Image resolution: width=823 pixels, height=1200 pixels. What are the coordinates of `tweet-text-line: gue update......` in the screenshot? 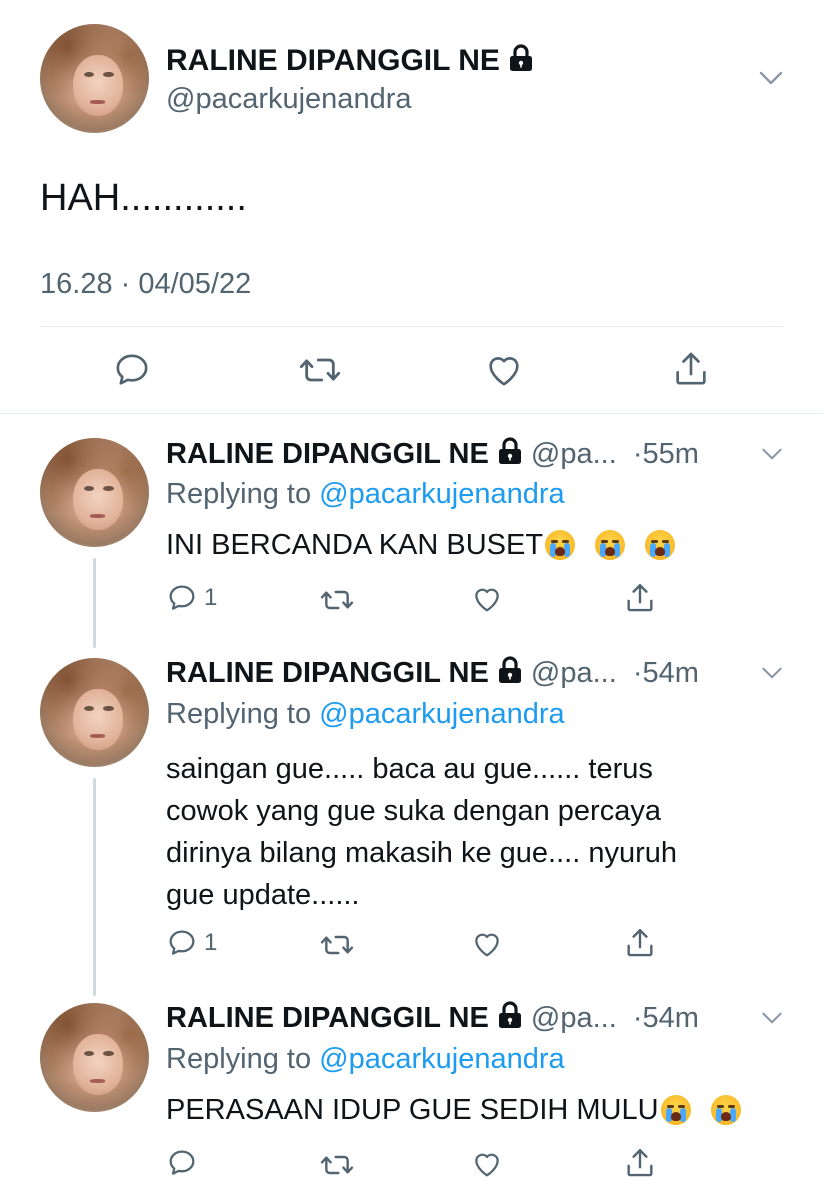 It's located at (263, 895).